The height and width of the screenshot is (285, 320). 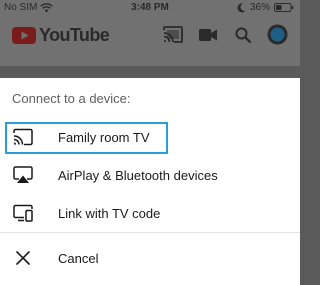 I want to click on device-option-airplay-bluetooth: AirPlay & Bluetooth devices, so click(x=150, y=175).